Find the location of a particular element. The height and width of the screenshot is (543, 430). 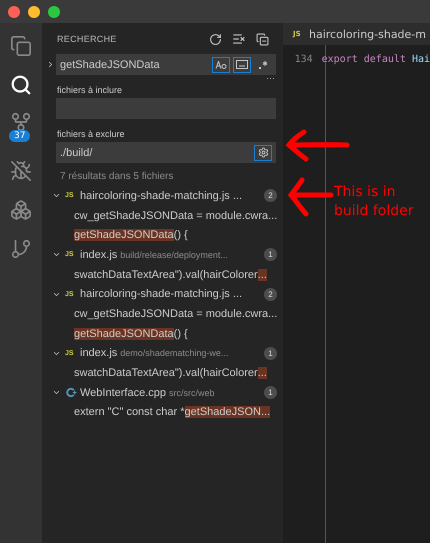

whole-word-icon is located at coordinates (242, 64).